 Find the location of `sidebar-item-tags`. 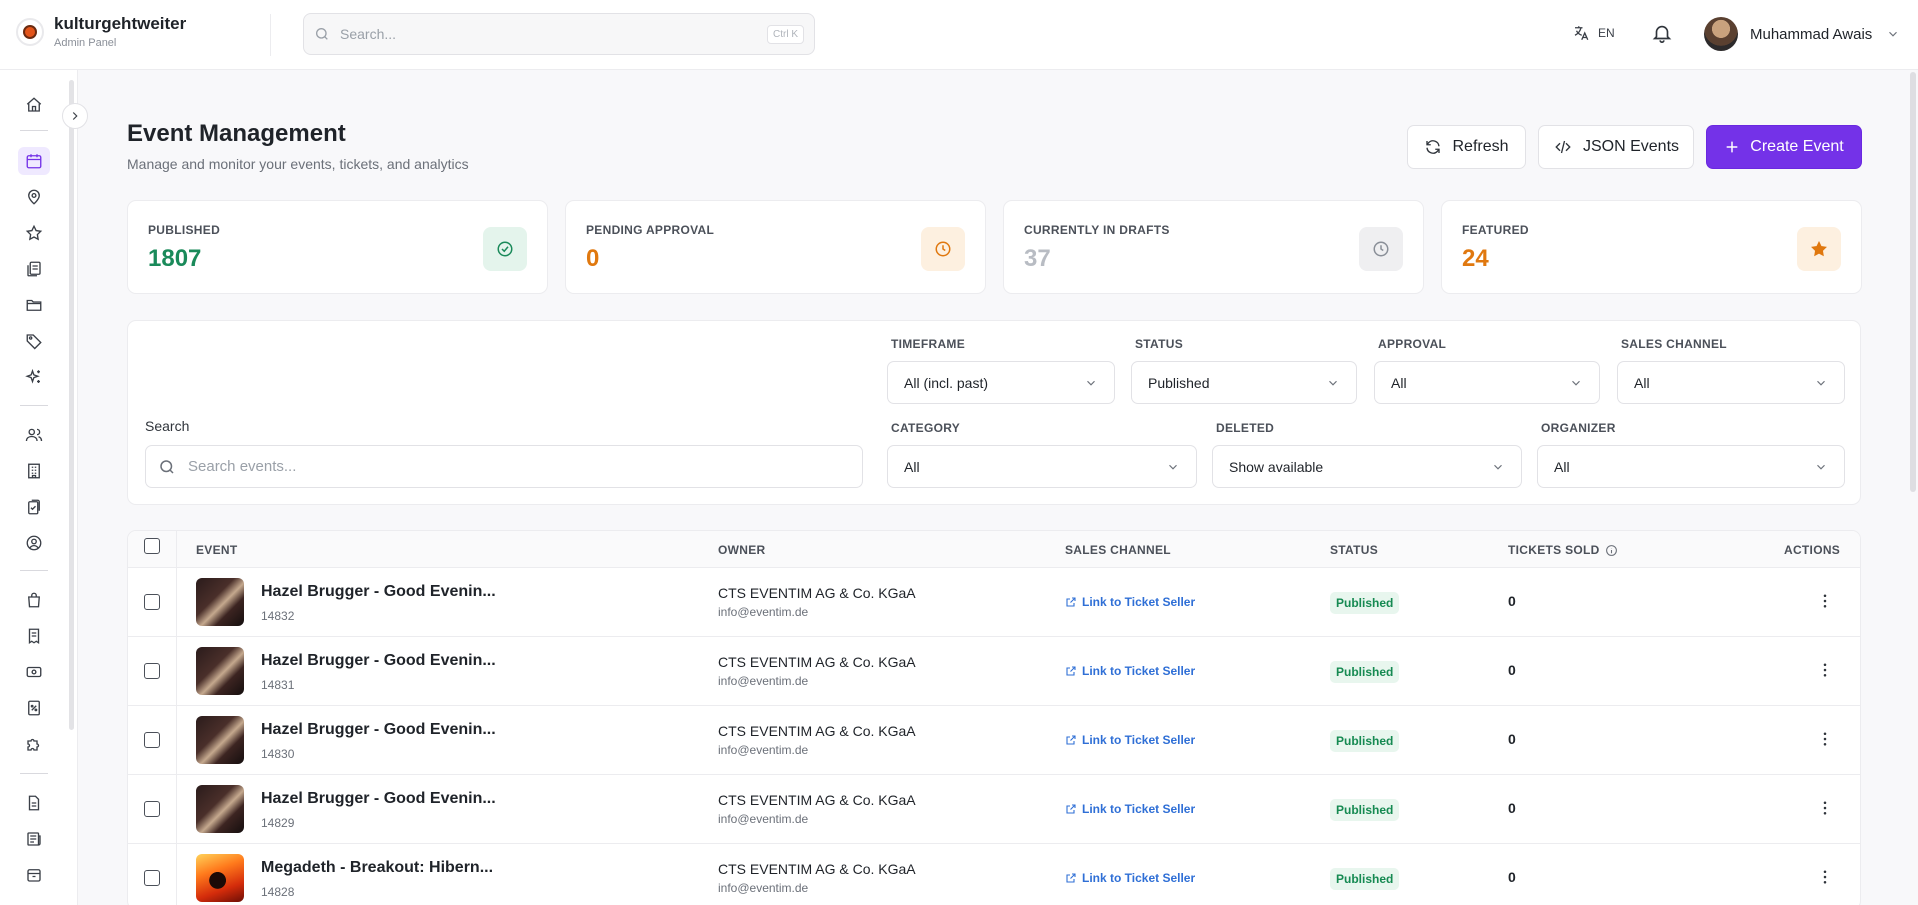

sidebar-item-tags is located at coordinates (34, 341).